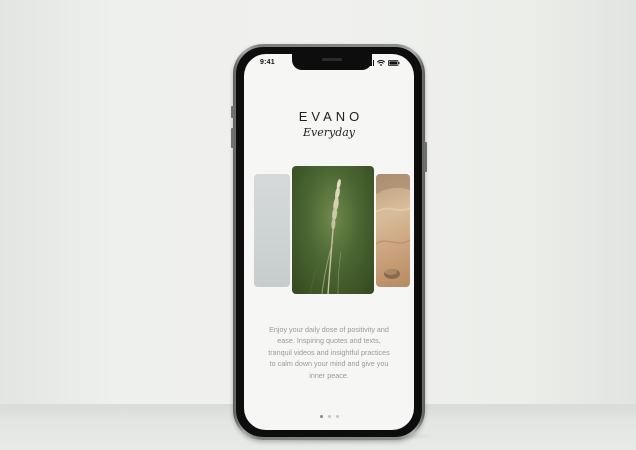 This screenshot has width=636, height=450. I want to click on carousel-card-grass, so click(333, 230).